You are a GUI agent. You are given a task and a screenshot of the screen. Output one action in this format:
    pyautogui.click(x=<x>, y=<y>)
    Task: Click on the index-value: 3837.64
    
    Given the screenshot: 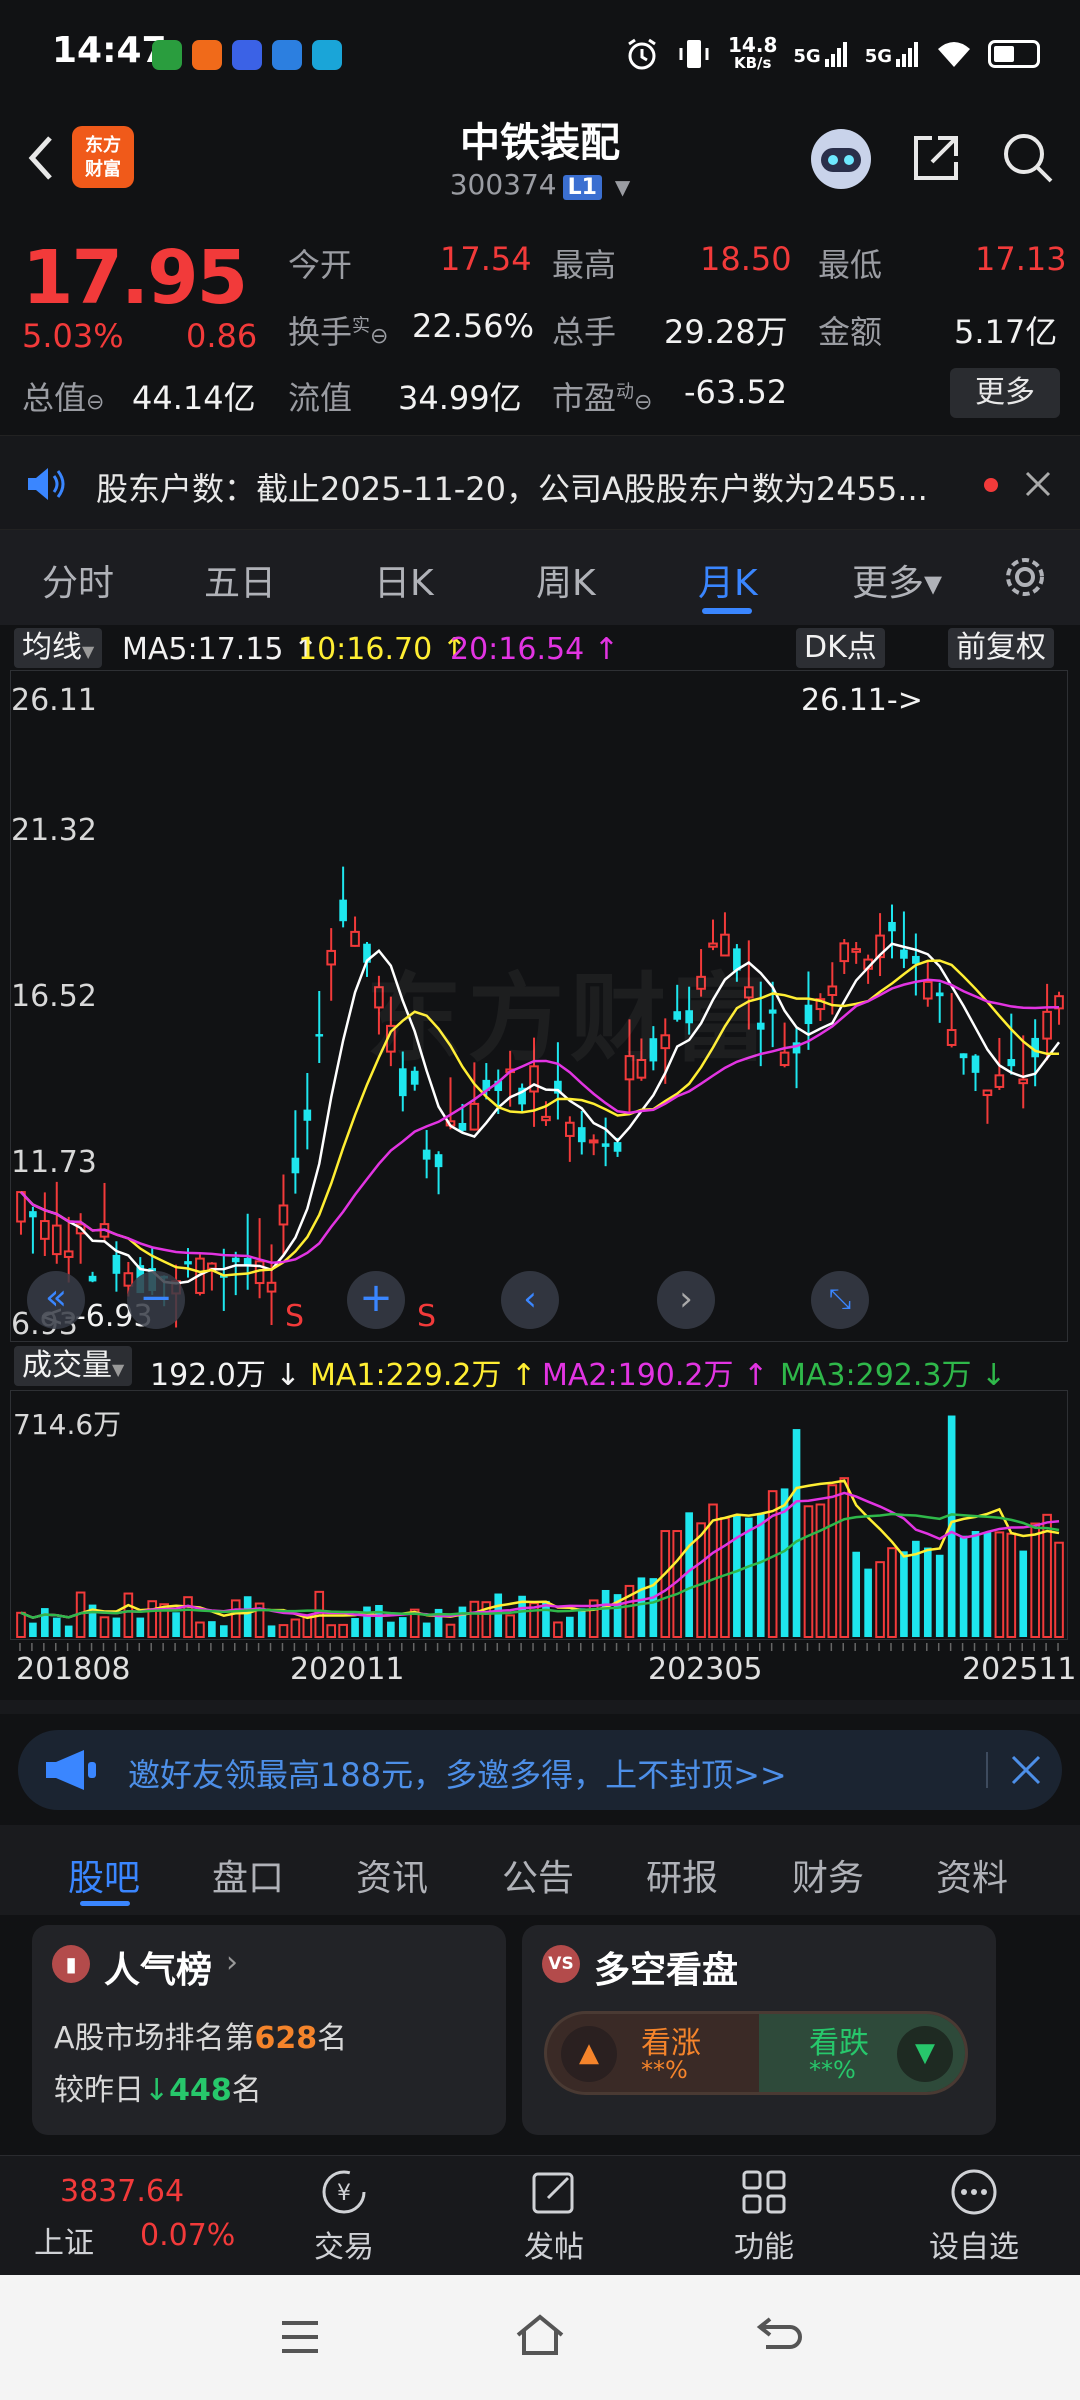 What is the action you would take?
    pyautogui.click(x=122, y=2191)
    